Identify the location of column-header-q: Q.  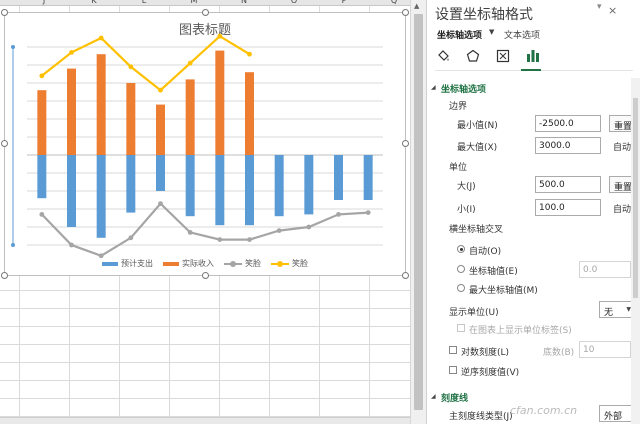
(394, 3).